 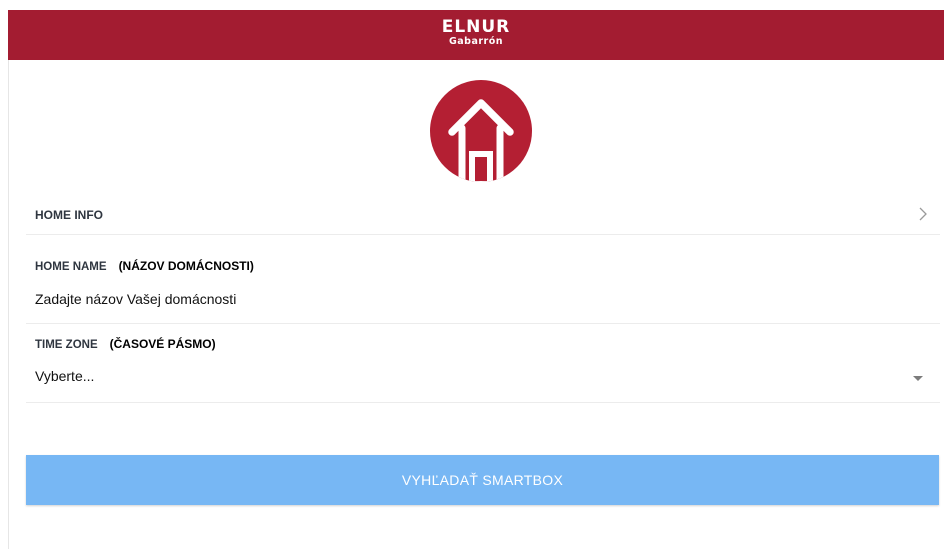 I want to click on home-name-label-sk: (NÁZOV DOMÁCNOSTI), so click(x=186, y=266).